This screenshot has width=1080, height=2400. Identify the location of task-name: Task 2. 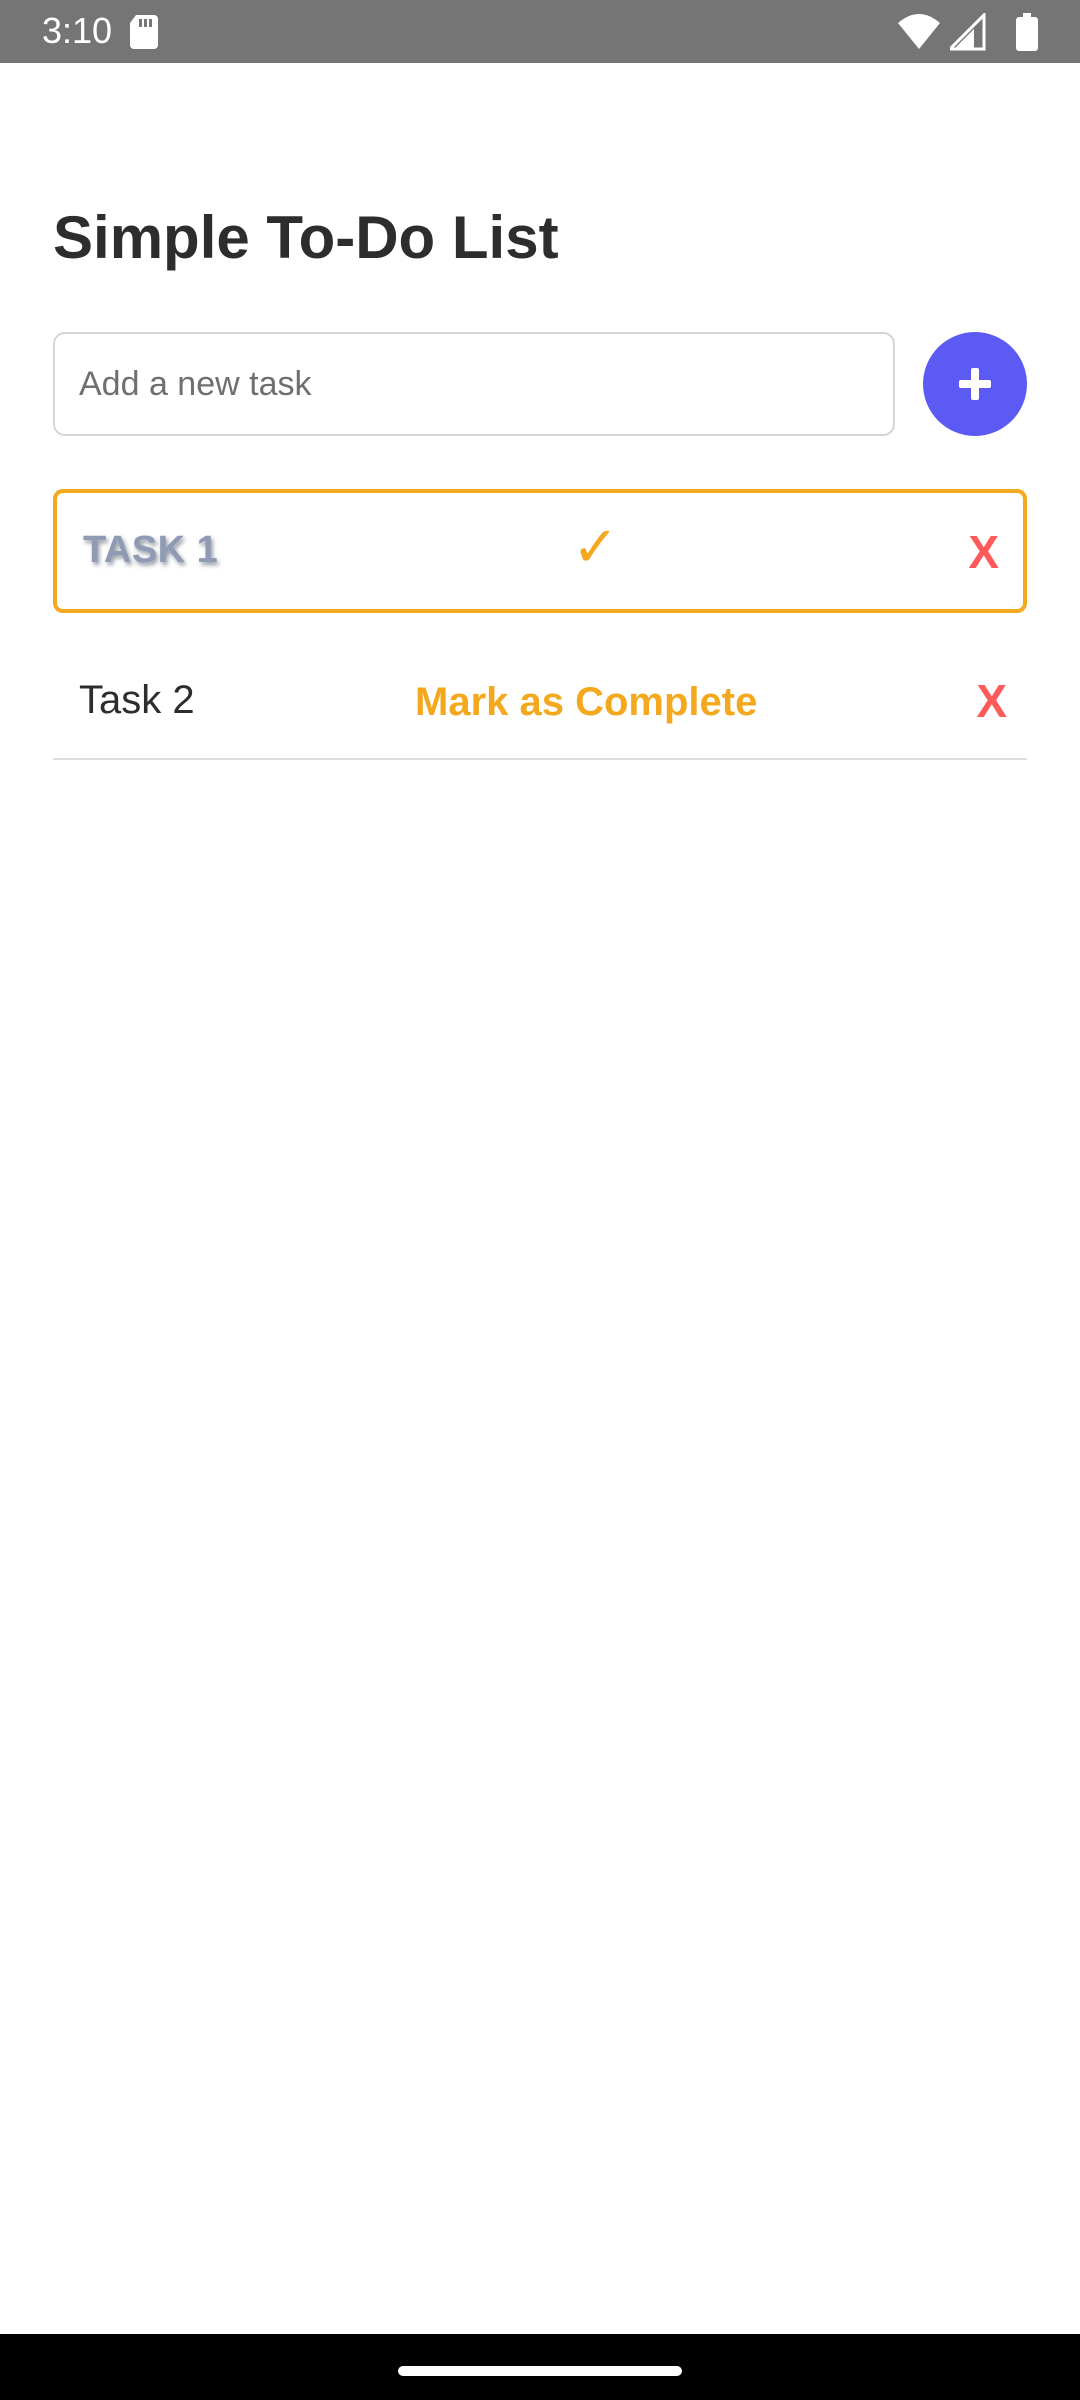
(137, 700).